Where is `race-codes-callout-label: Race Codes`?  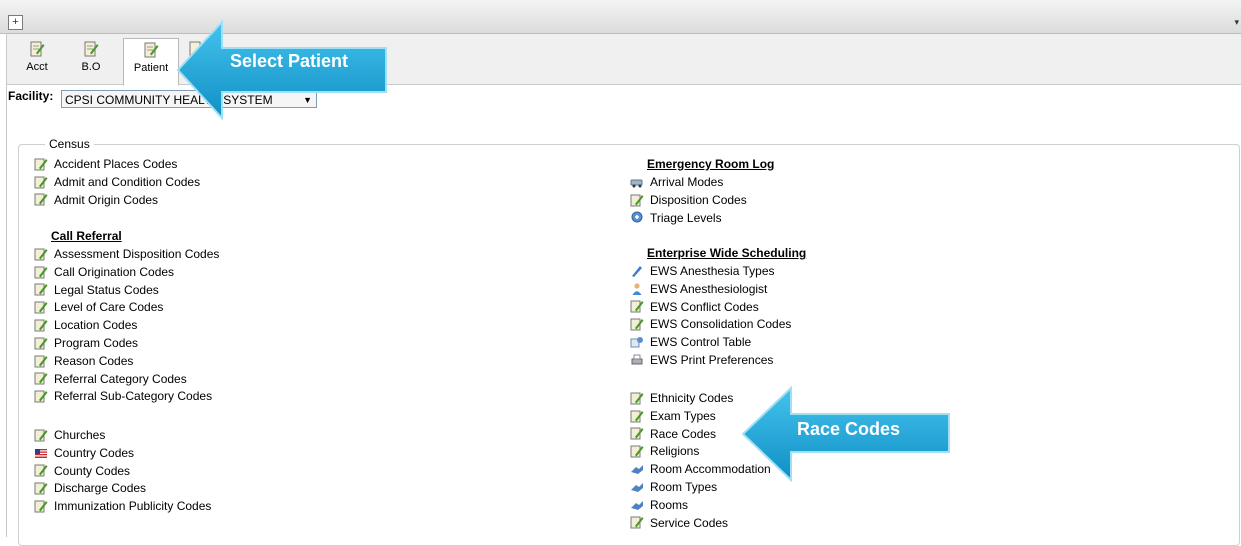
race-codes-callout-label: Race Codes is located at coordinates (849, 429).